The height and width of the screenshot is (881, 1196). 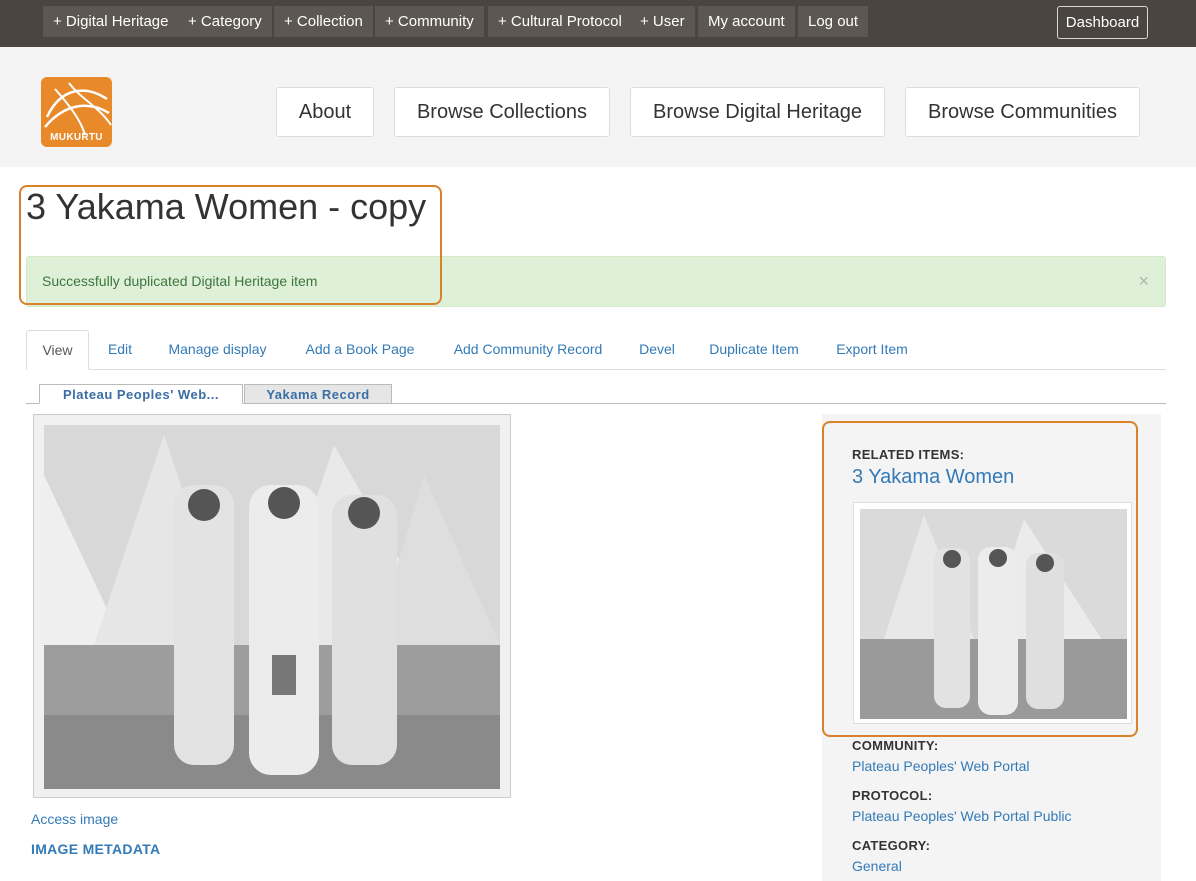 I want to click on related-items-label: RELATED ITEMS:, so click(x=908, y=454).